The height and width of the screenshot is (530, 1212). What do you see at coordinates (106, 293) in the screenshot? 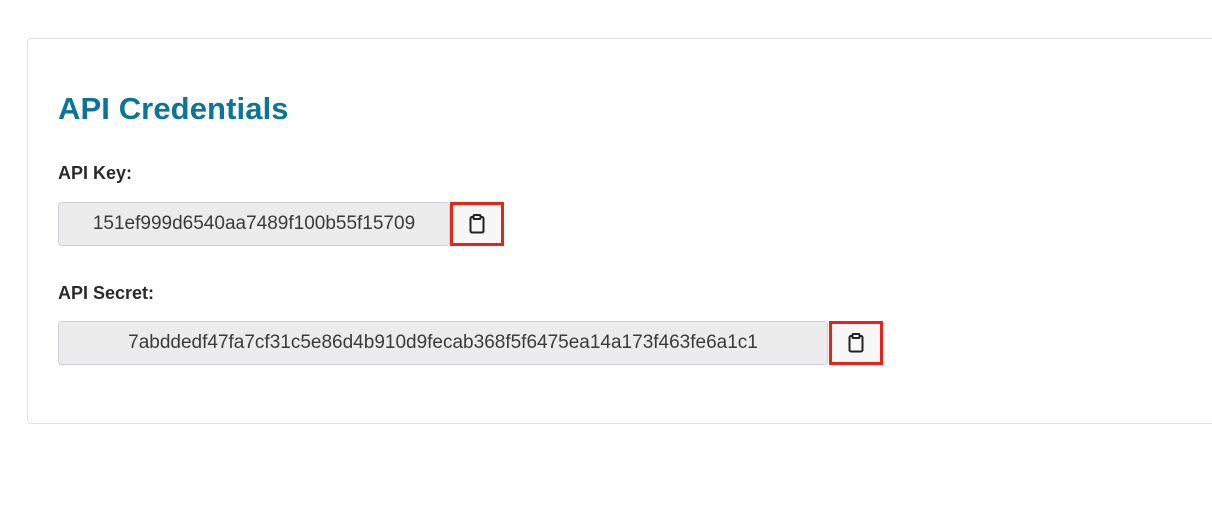
I see `api-secret-label: API Secret:` at bounding box center [106, 293].